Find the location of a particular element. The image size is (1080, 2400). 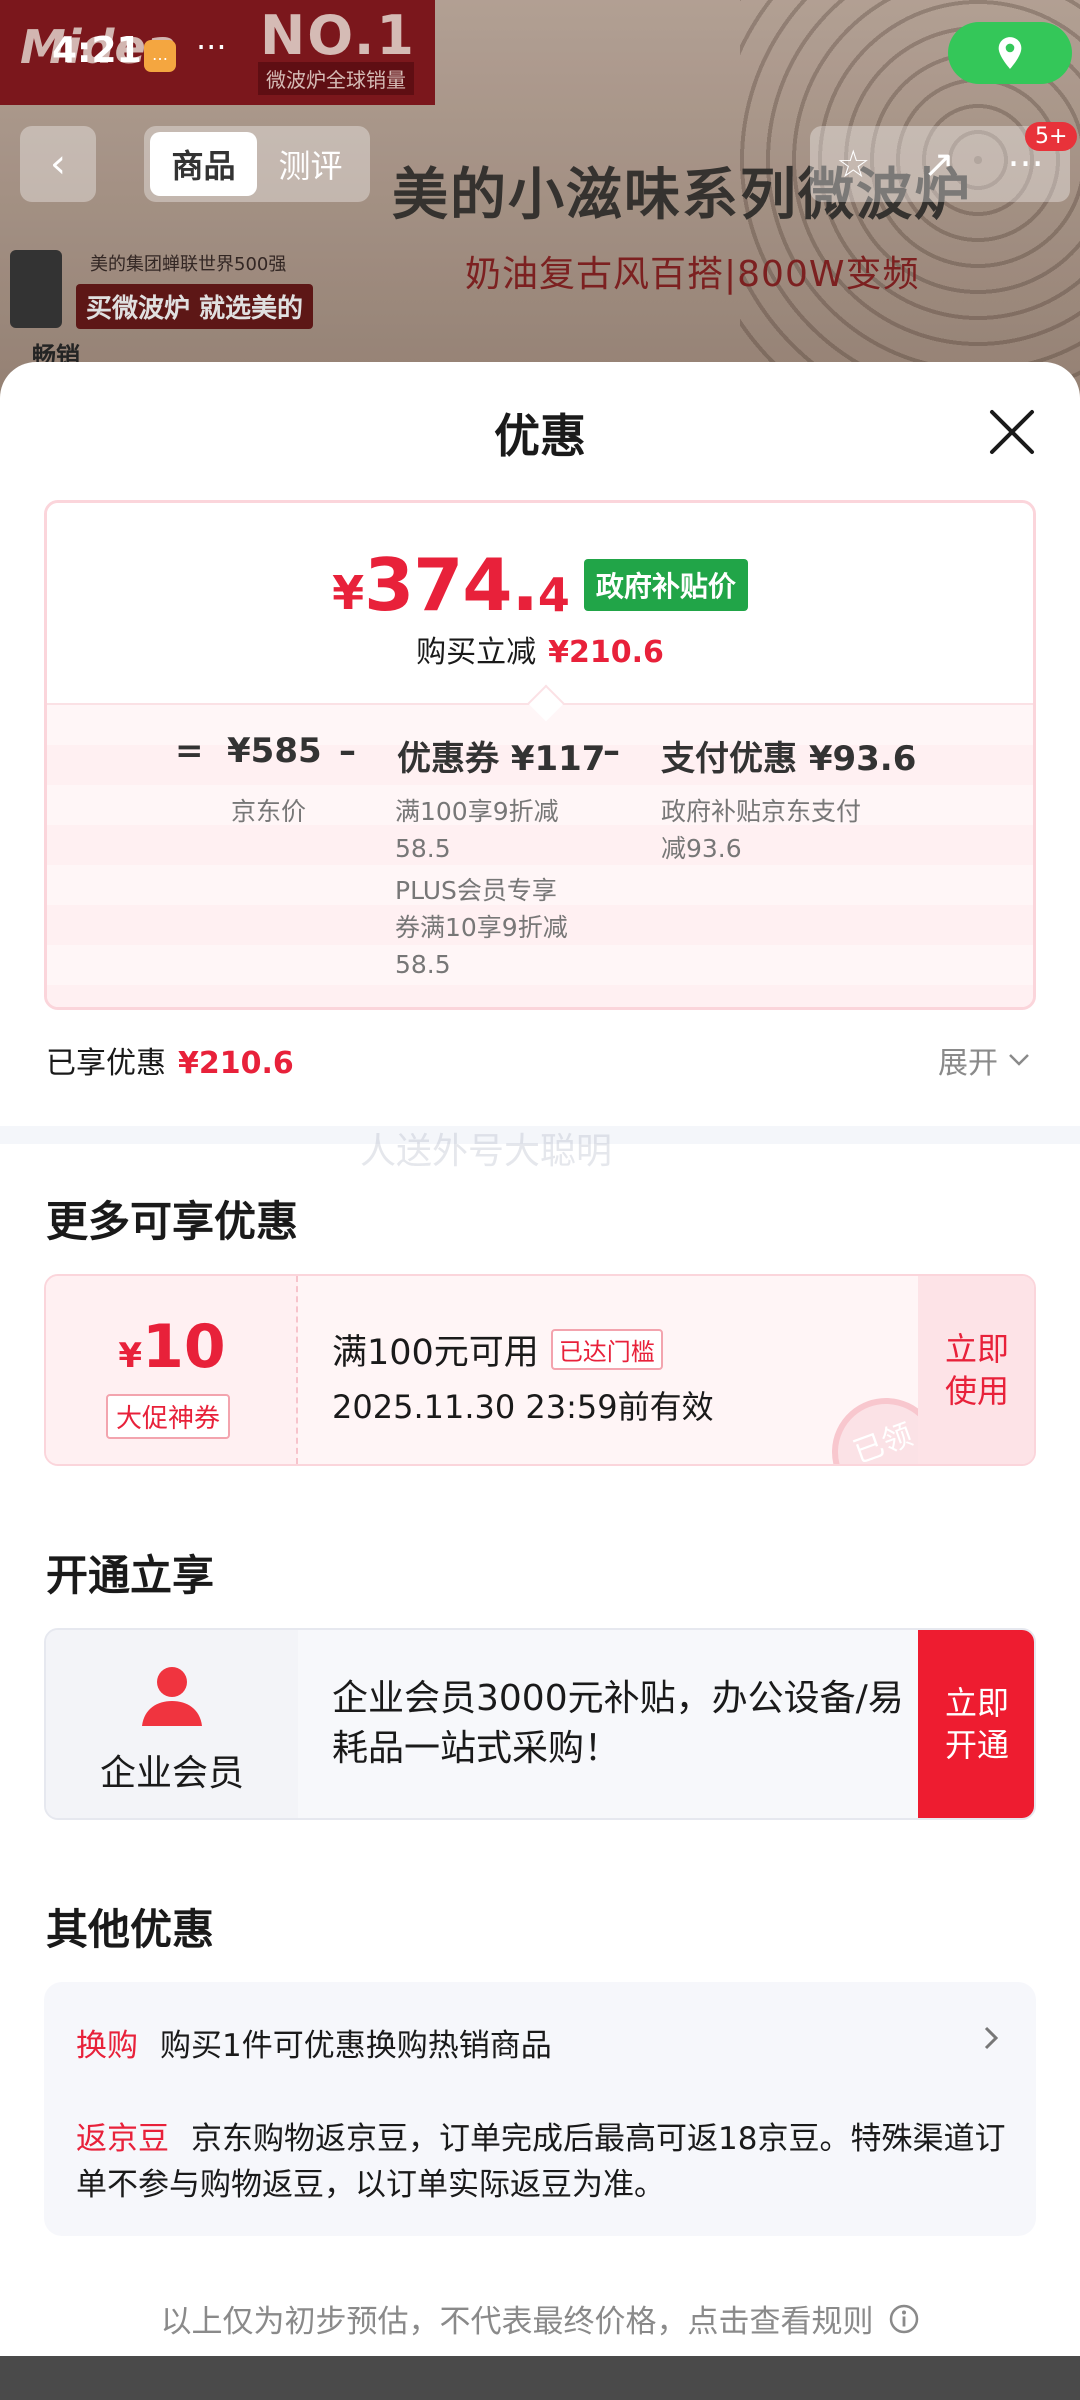

calc-coupon-detail-4: 券满10享9折减 is located at coordinates (481, 927).